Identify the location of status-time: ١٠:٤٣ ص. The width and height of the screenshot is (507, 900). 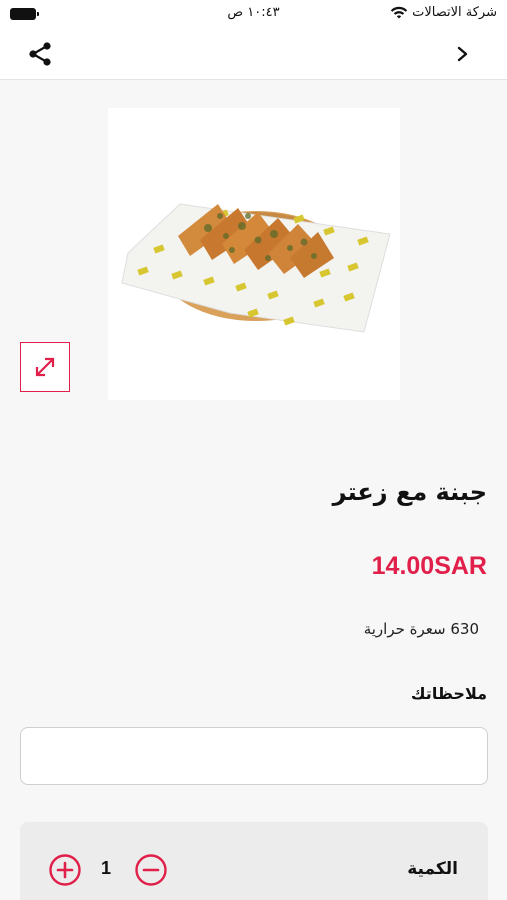
(253, 12).